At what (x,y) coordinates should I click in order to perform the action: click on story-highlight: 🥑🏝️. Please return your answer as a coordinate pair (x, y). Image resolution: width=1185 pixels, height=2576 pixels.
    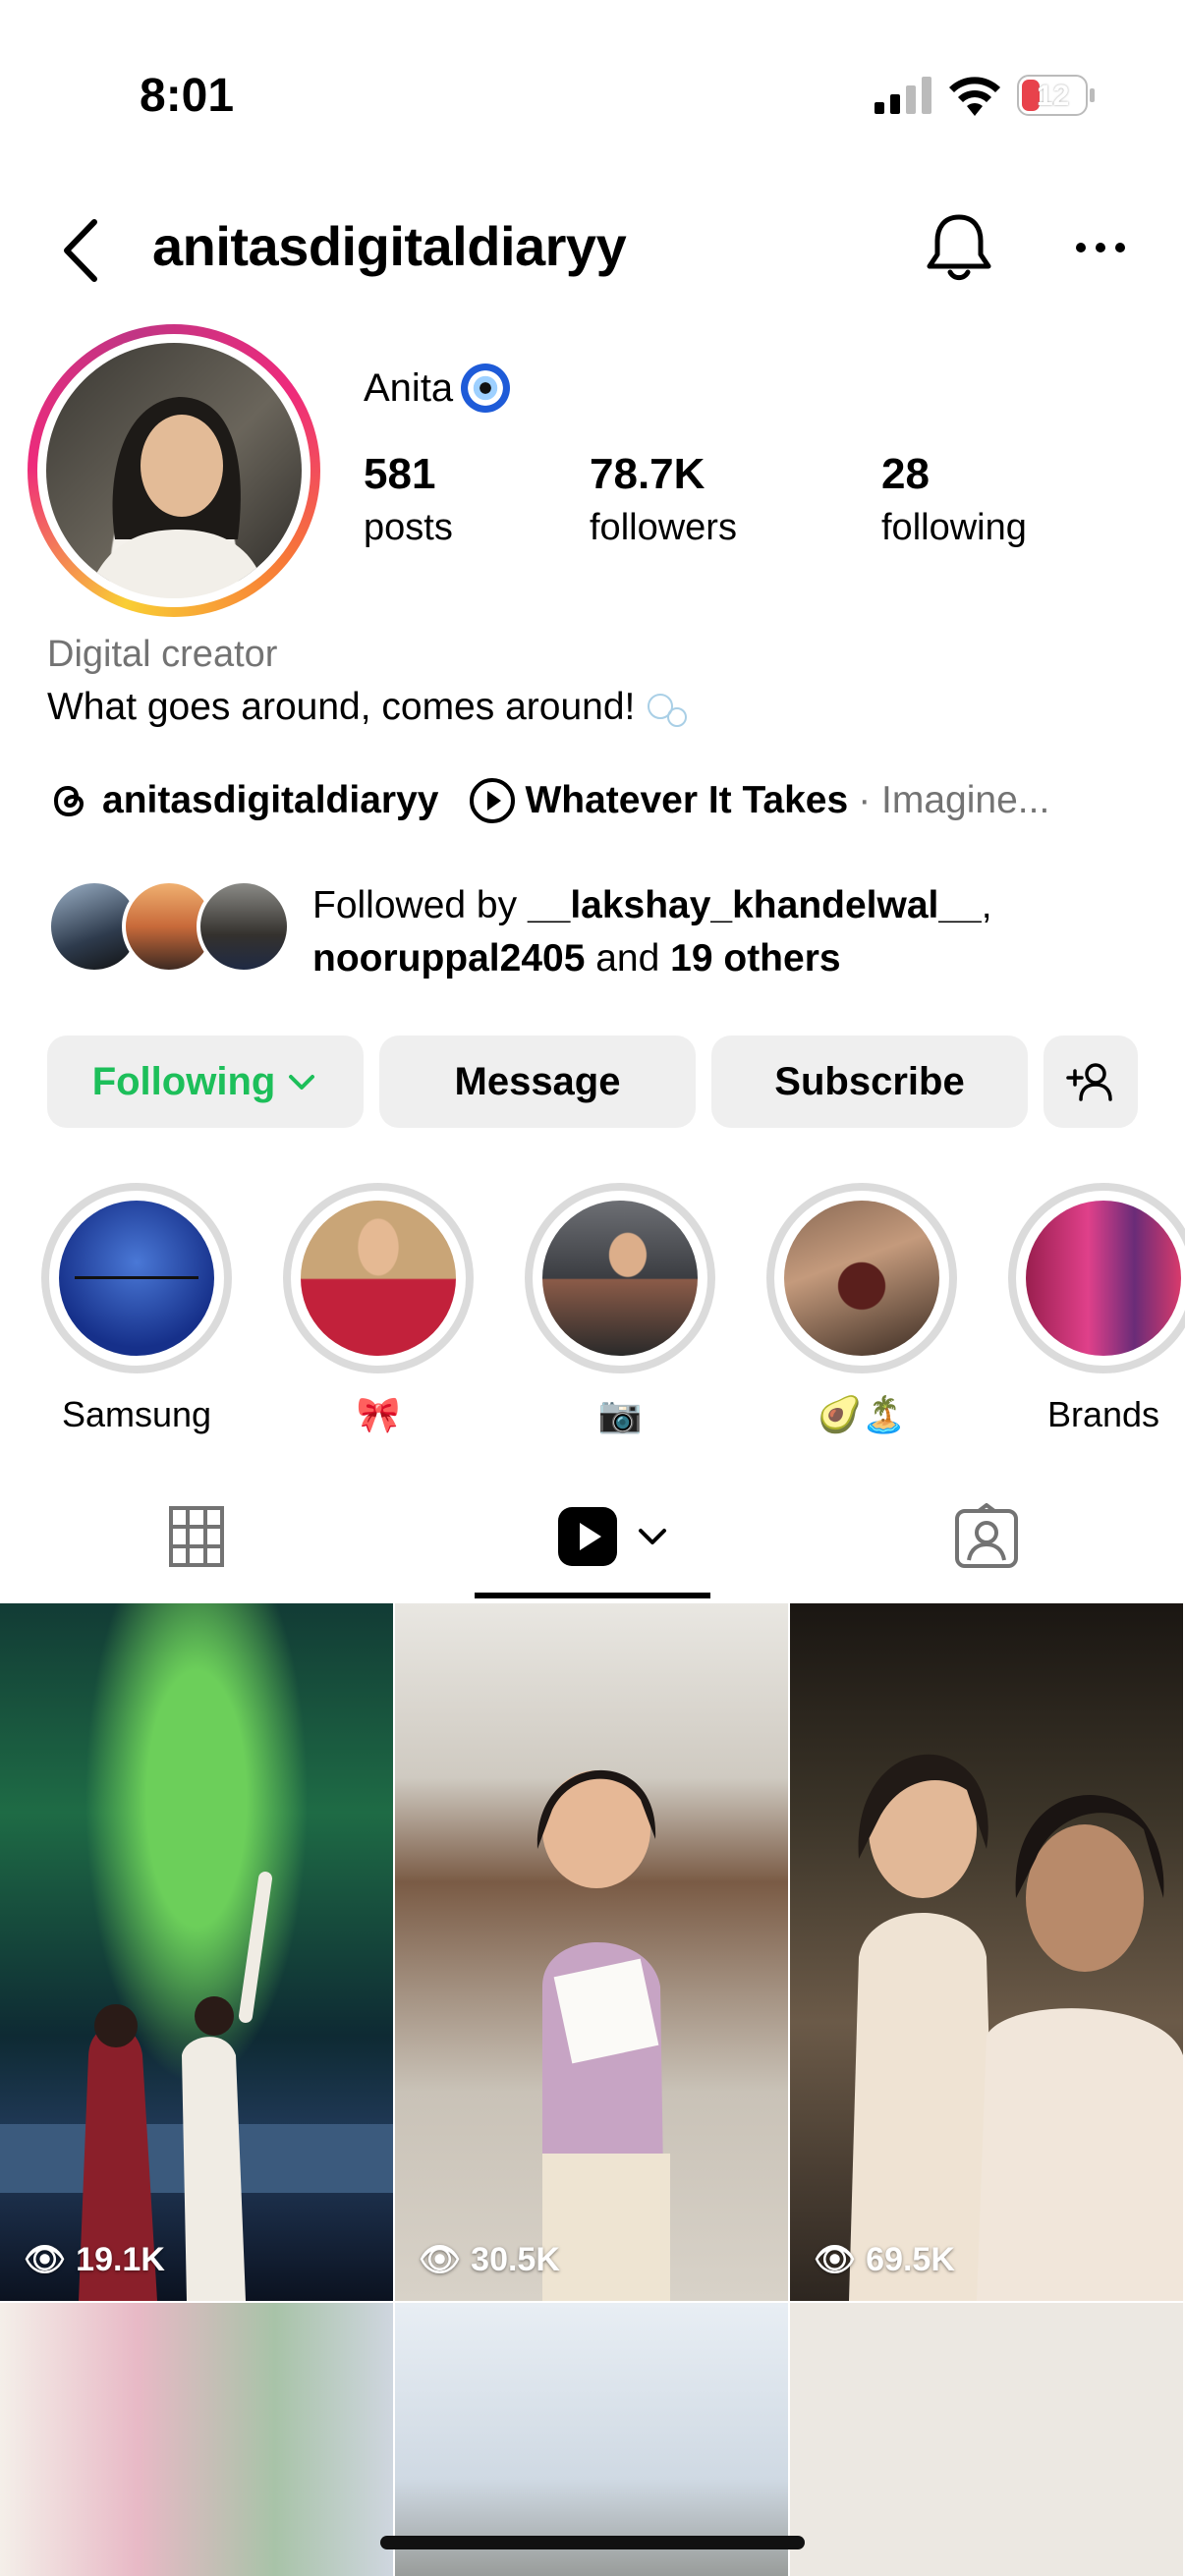
    Looking at the image, I should click on (862, 1309).